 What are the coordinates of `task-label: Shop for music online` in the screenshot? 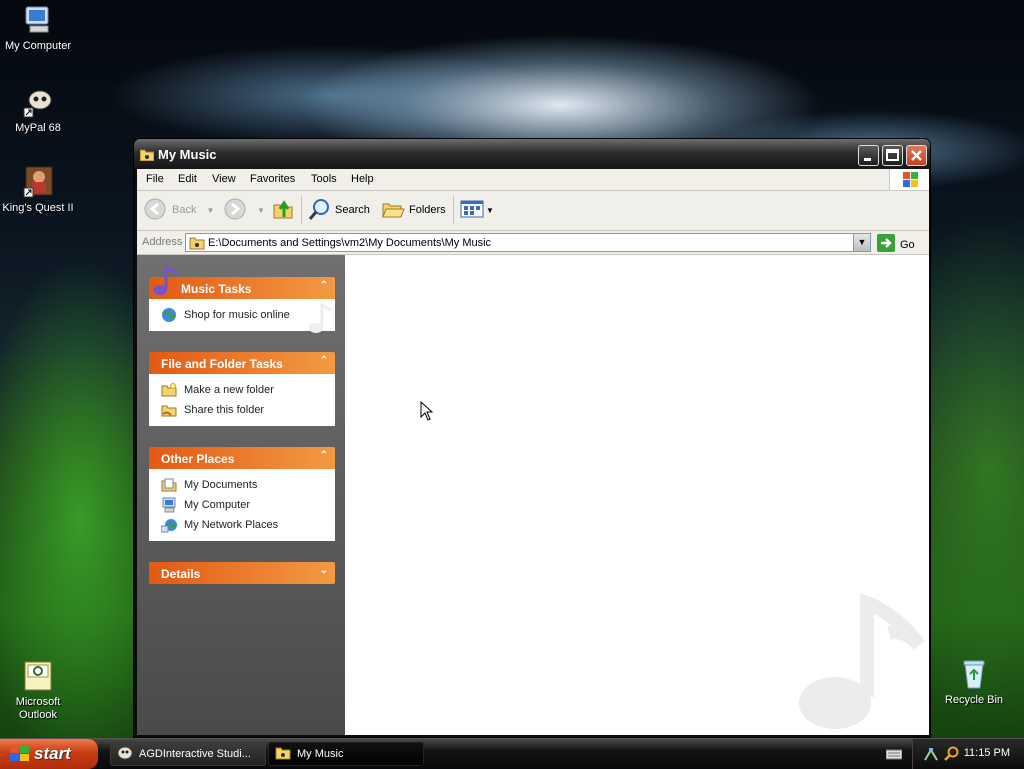 It's located at (237, 315).